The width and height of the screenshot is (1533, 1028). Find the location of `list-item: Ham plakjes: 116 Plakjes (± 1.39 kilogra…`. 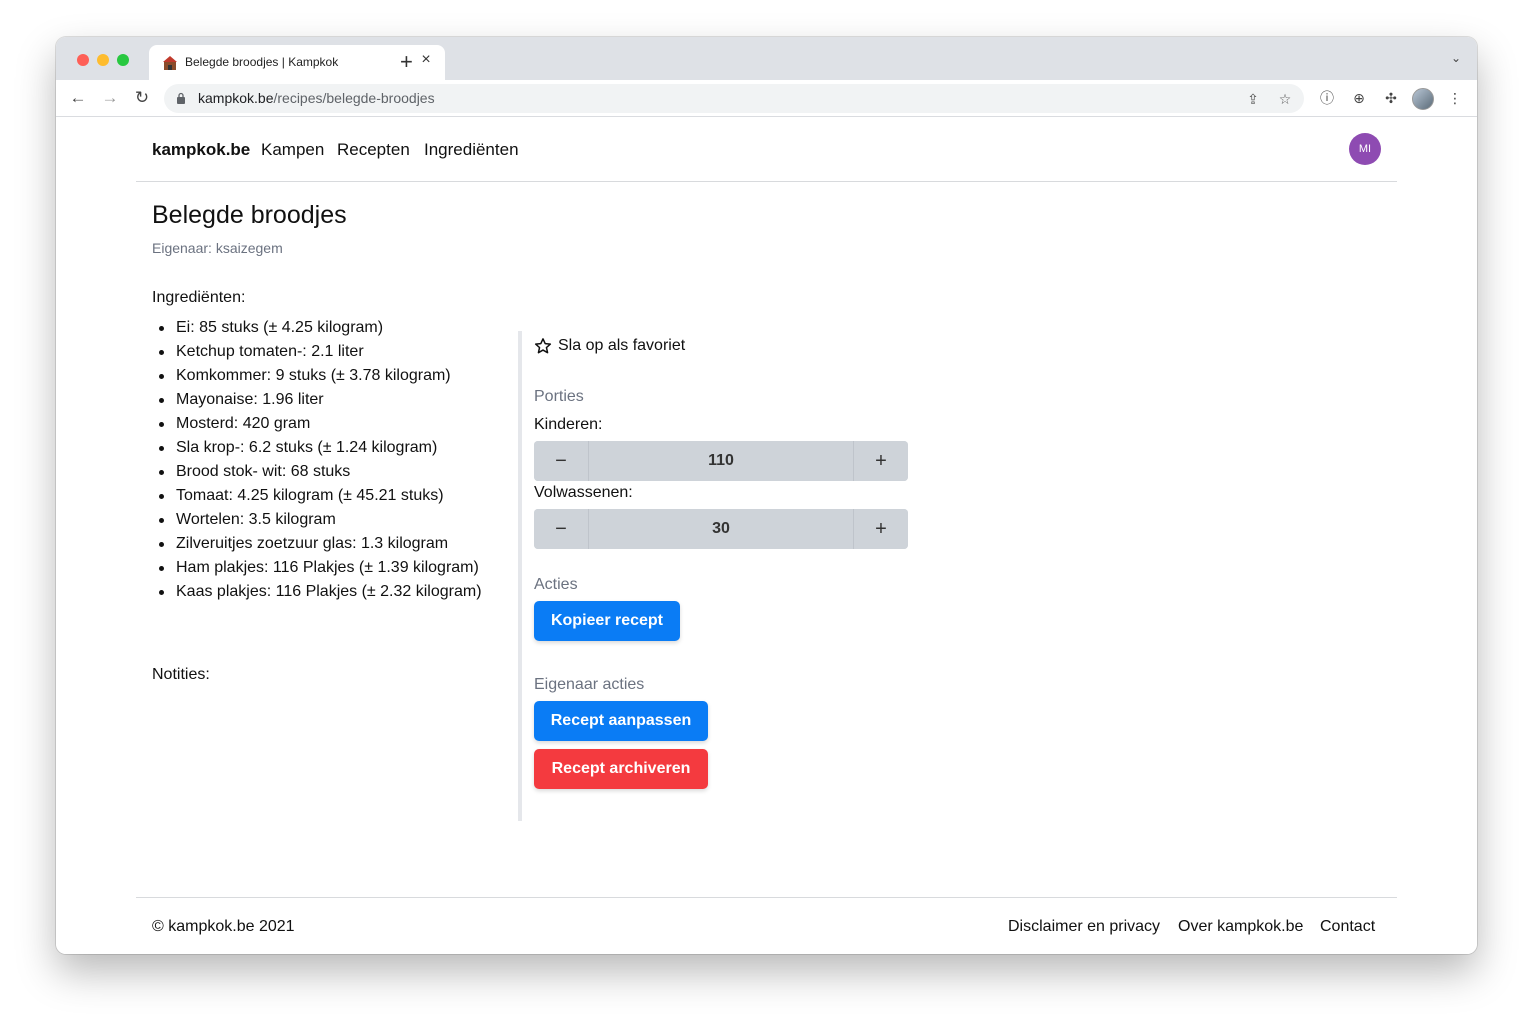

list-item: Ham plakjes: 116 Plakjes (± 1.39 kilogra… is located at coordinates (317, 568).